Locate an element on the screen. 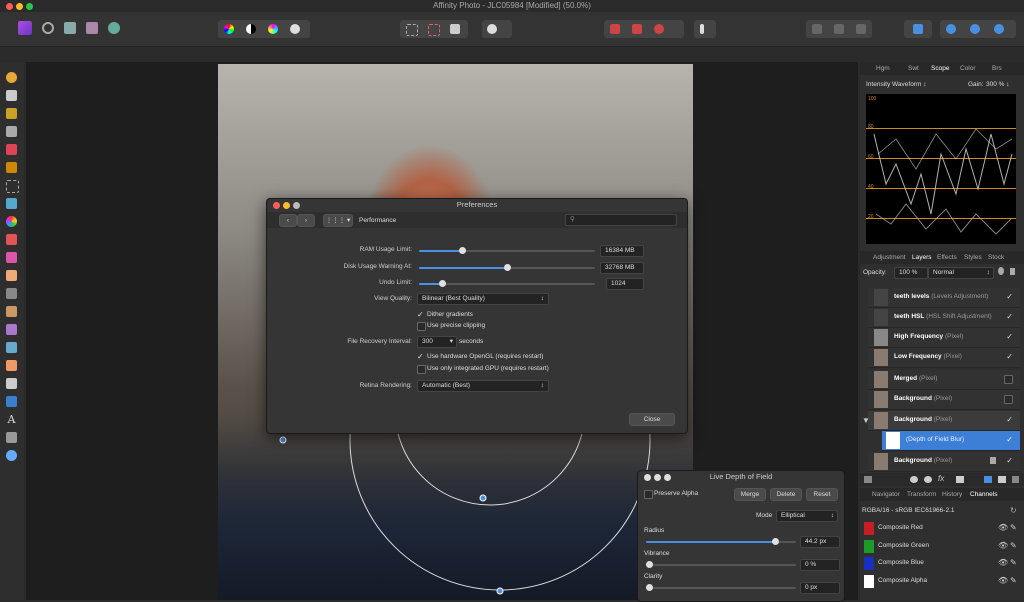  prefs-search-input: ⚲ is located at coordinates (621, 220).